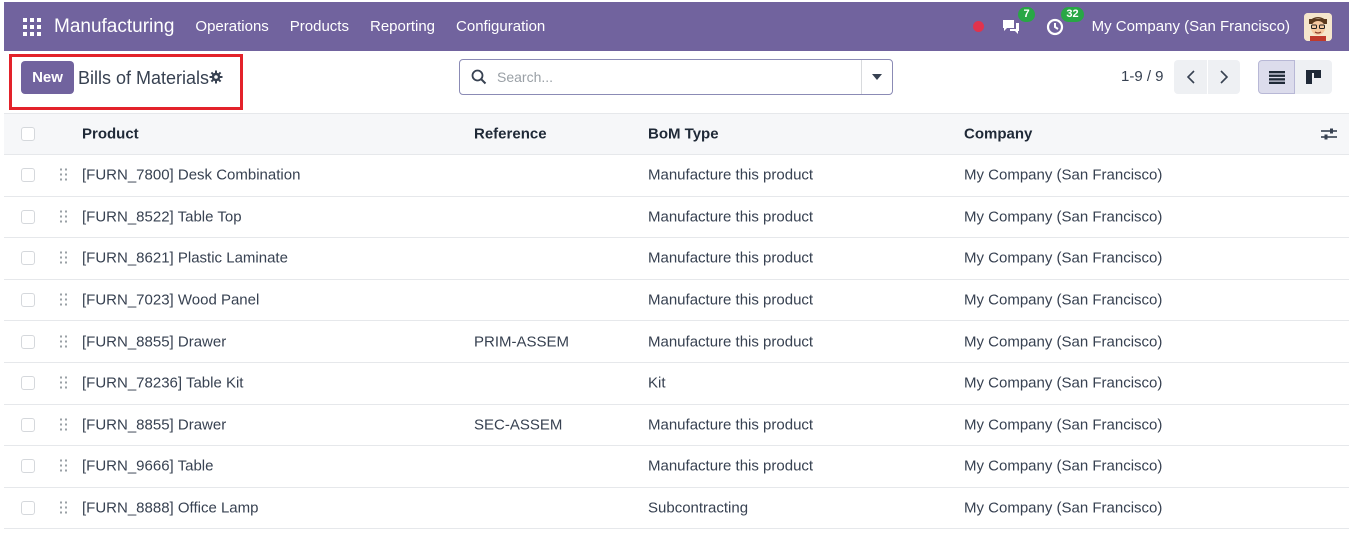 The height and width of the screenshot is (534, 1353). Describe the element at coordinates (978, 26) in the screenshot. I see `recording-dot-icon` at that location.